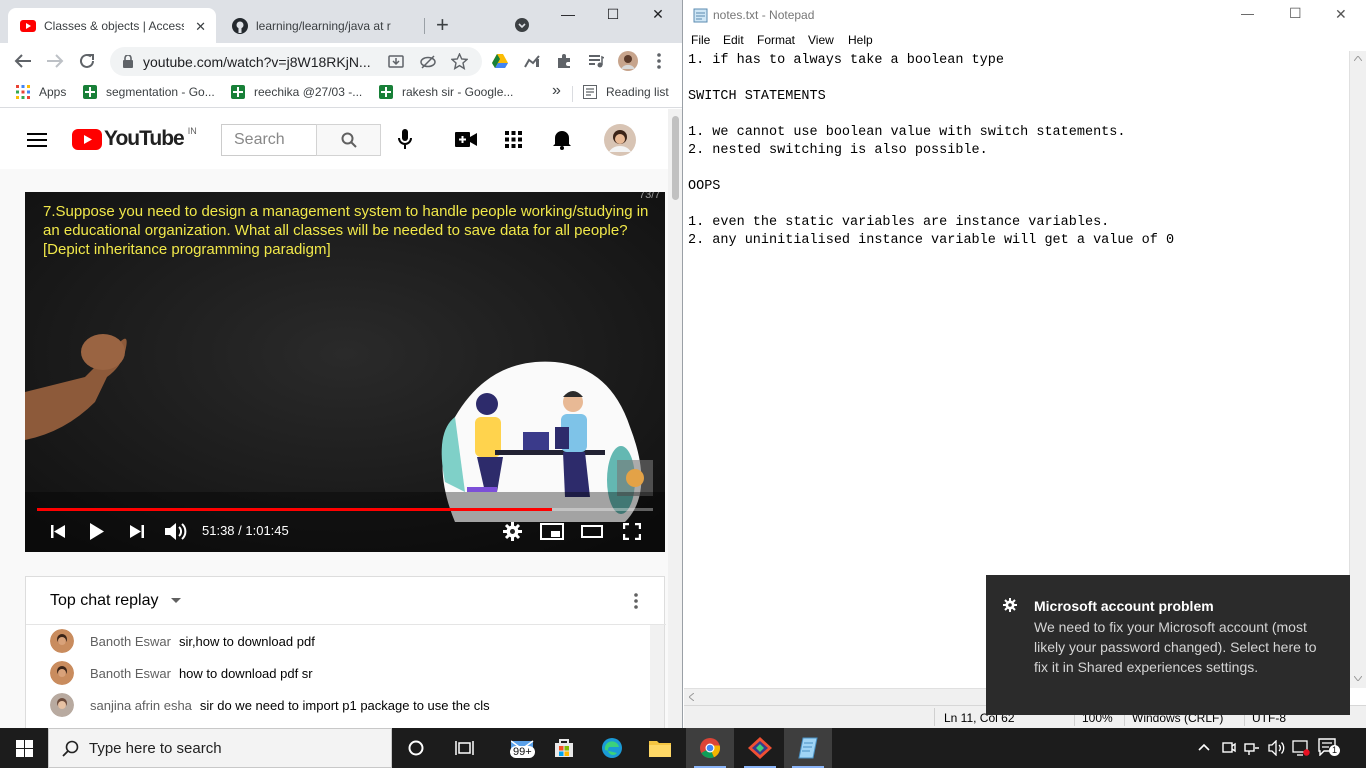  What do you see at coordinates (1204, 747) in the screenshot?
I see `show-hidden-icons-chevron-icon` at bounding box center [1204, 747].